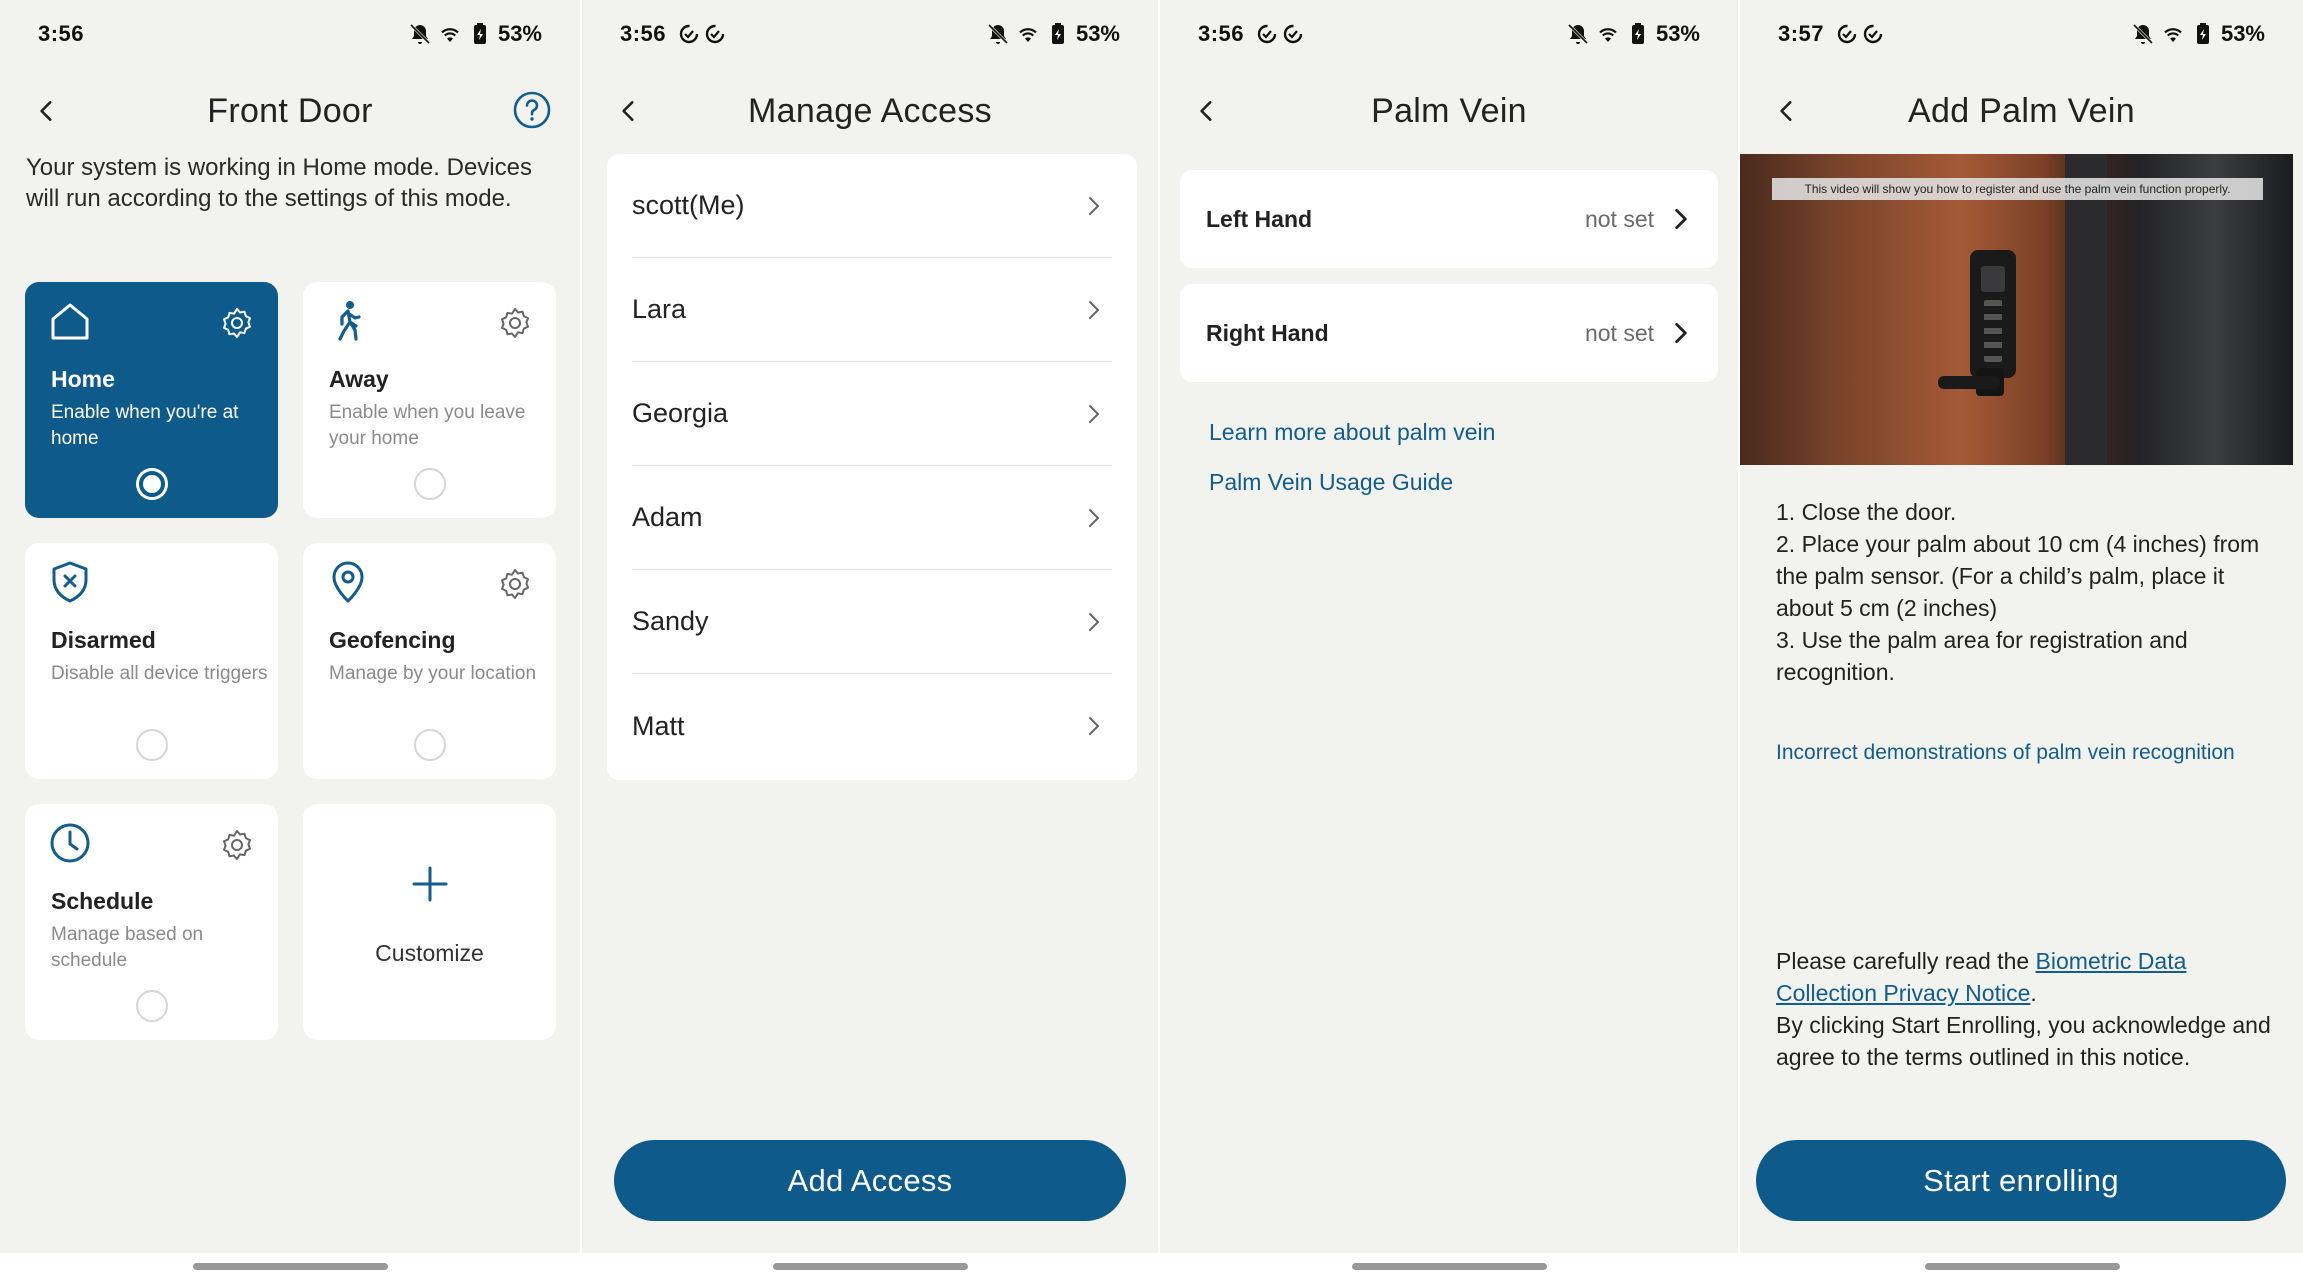  What do you see at coordinates (70, 582) in the screenshot?
I see `shield-x-icon` at bounding box center [70, 582].